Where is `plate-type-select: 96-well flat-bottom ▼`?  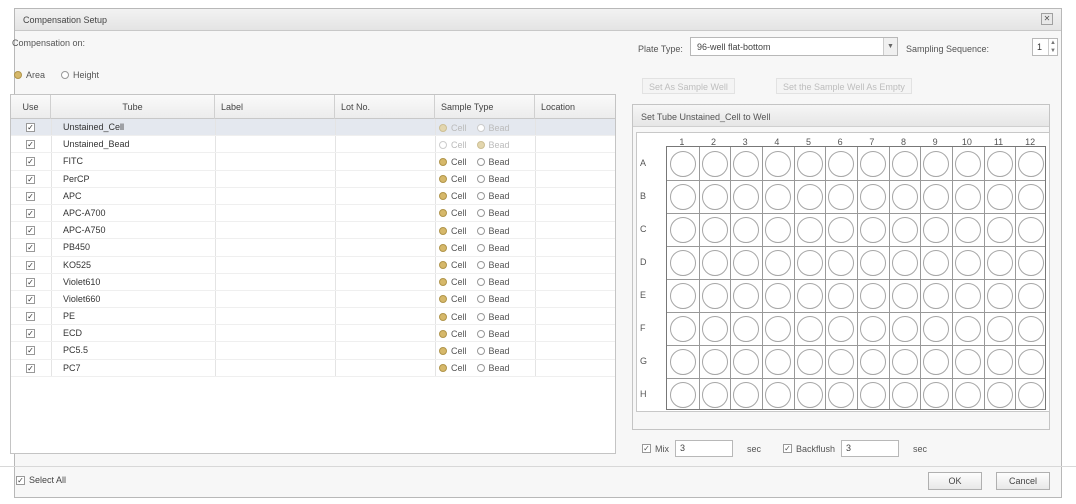 plate-type-select: 96-well flat-bottom ▼ is located at coordinates (794, 46).